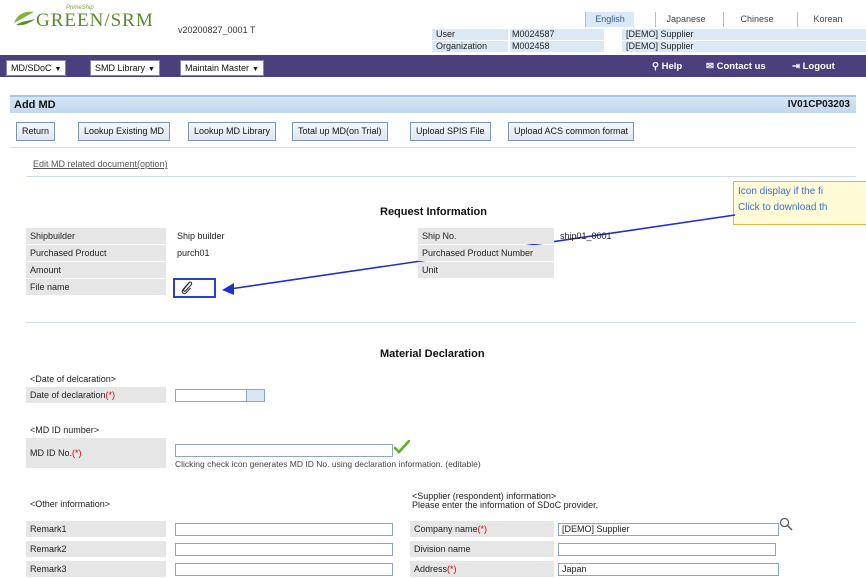  Describe the element at coordinates (486, 236) in the screenshot. I see `ship-no-label: Ship No.` at that location.